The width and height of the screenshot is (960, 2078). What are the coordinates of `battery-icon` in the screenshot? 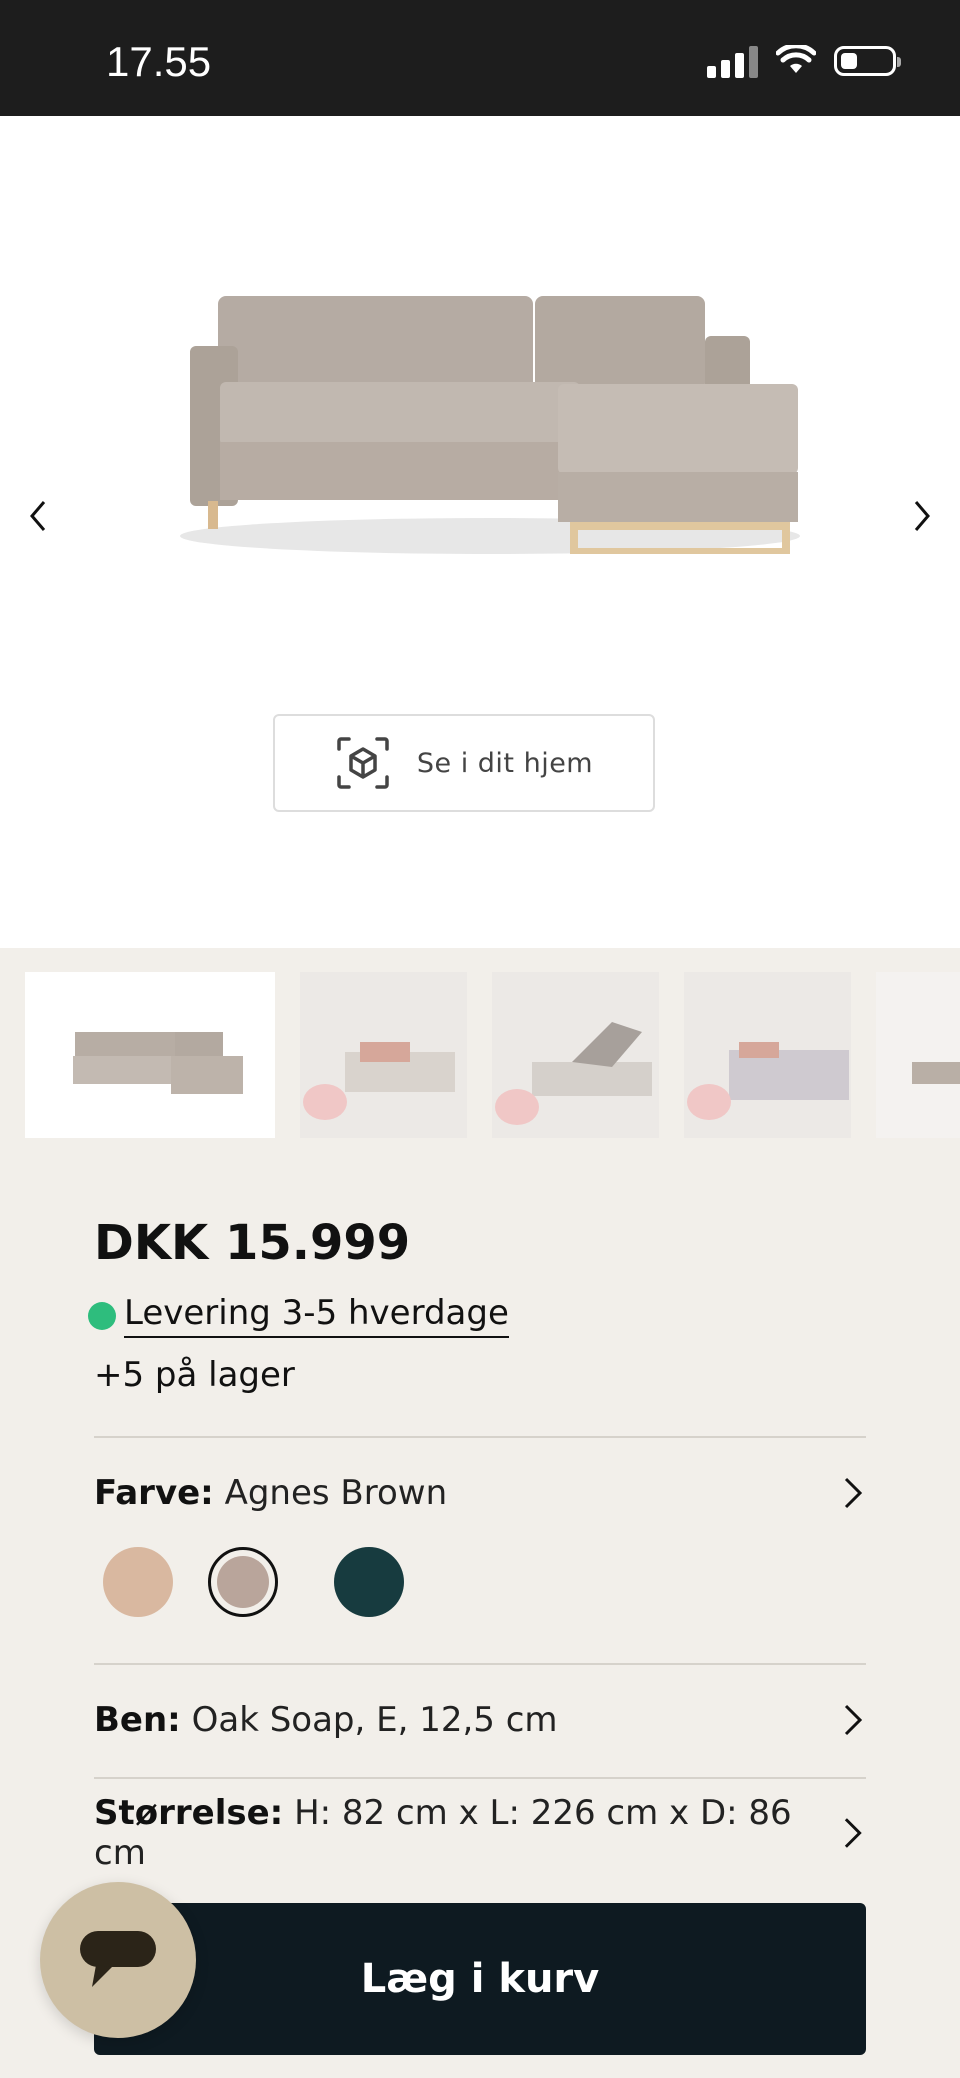 It's located at (867, 61).